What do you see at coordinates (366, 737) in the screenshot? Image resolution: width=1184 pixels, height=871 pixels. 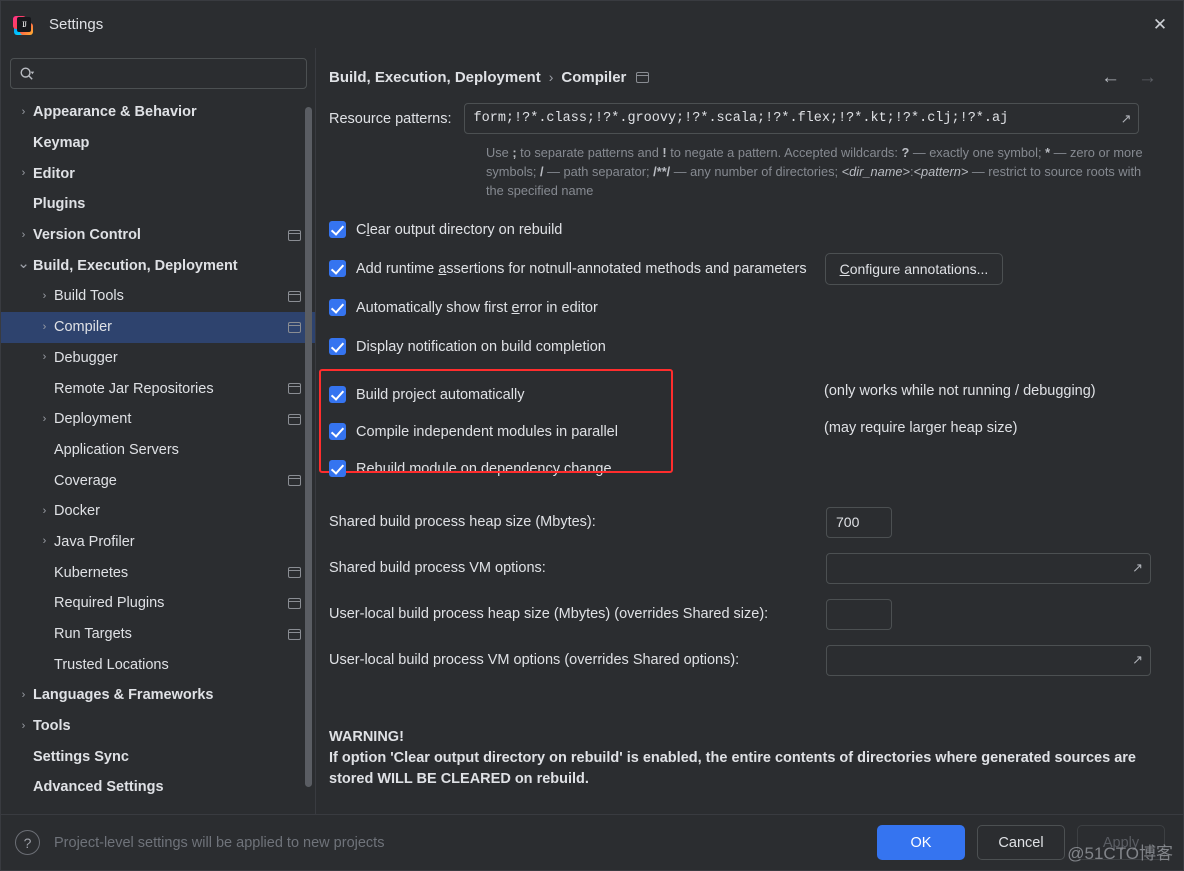 I see `warning-title: WARNING!` at bounding box center [366, 737].